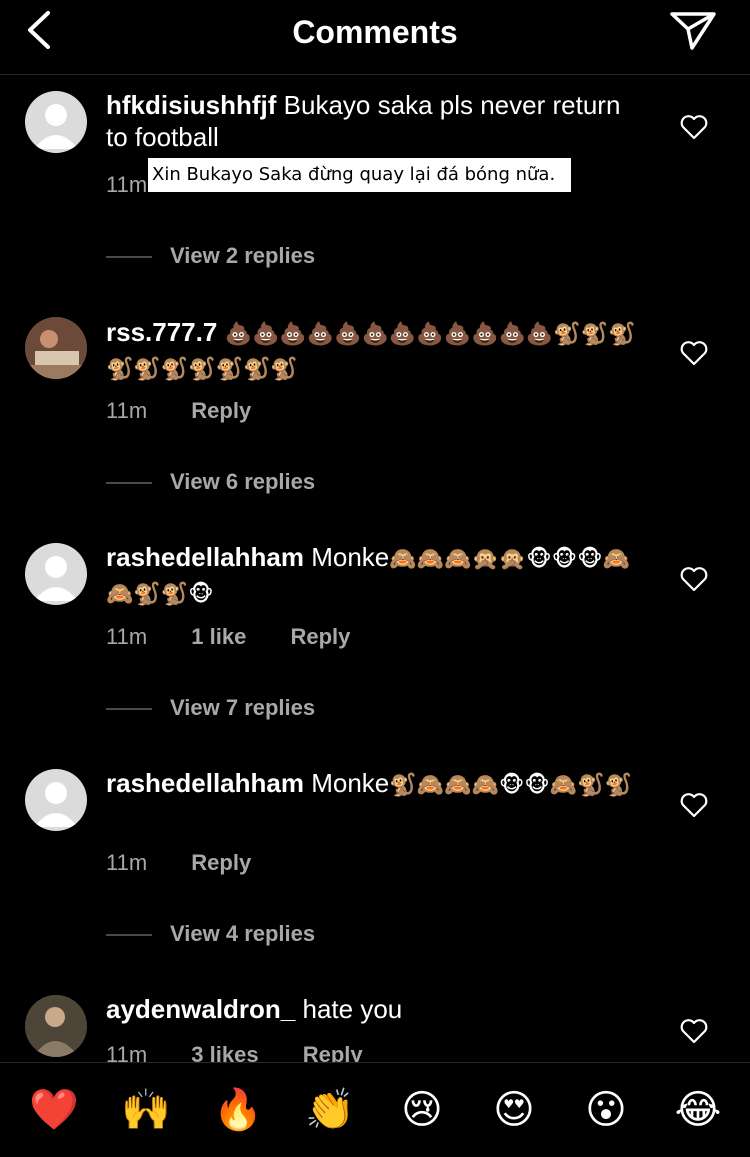  What do you see at coordinates (200, 1009) in the screenshot?
I see `comment-username: aydenwaldron_` at bounding box center [200, 1009].